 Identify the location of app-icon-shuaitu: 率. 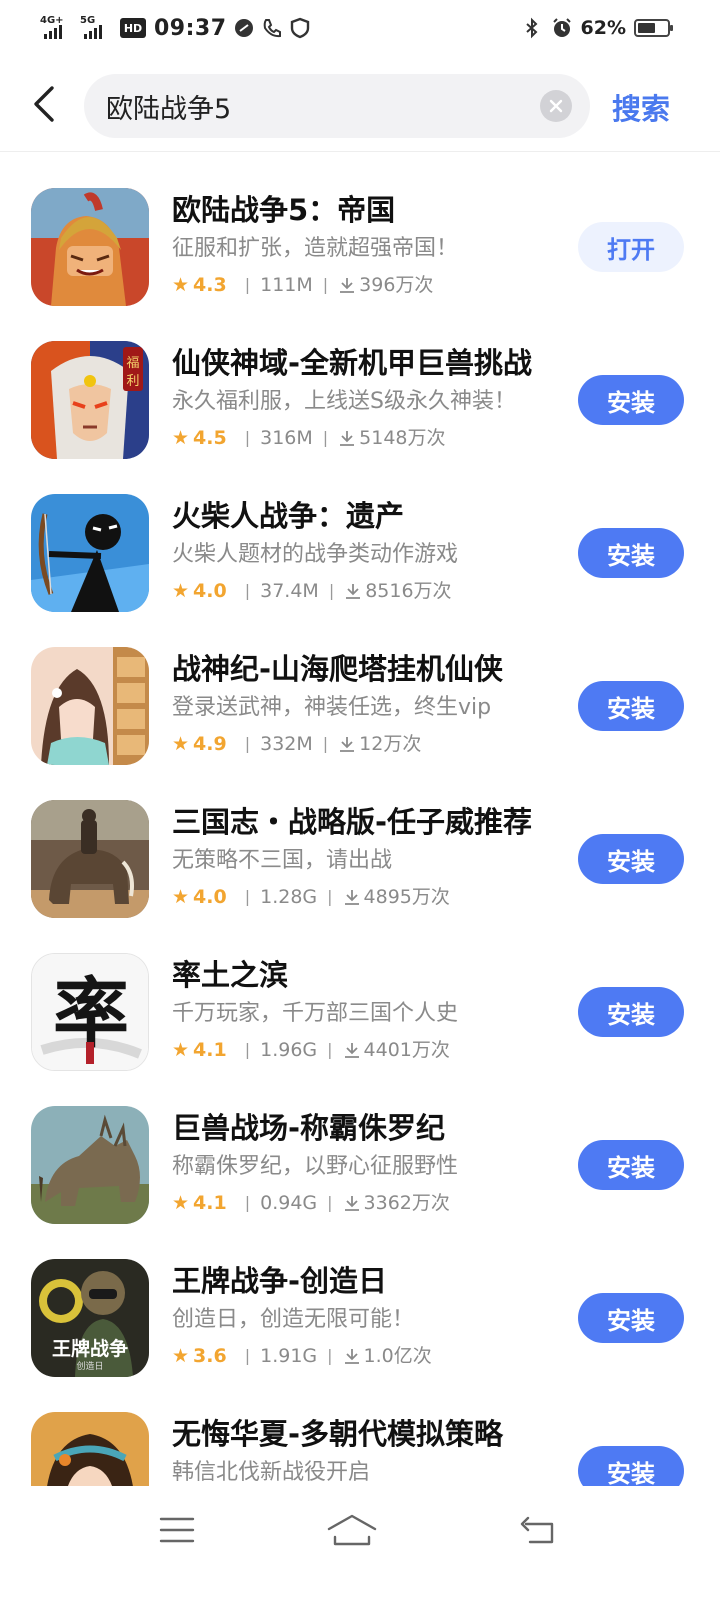
(90, 1012).